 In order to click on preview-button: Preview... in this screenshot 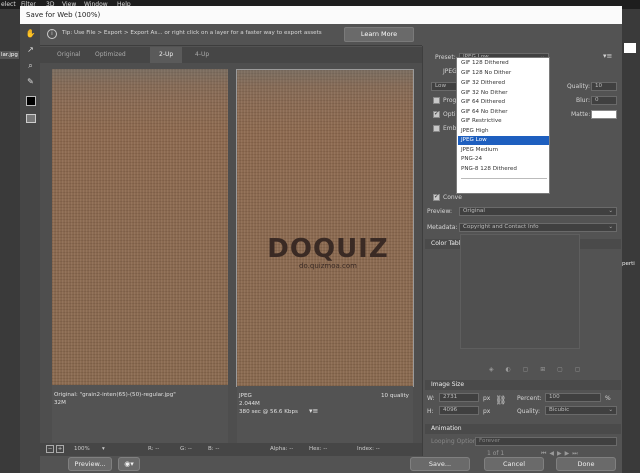, I will do `click(90, 464)`.